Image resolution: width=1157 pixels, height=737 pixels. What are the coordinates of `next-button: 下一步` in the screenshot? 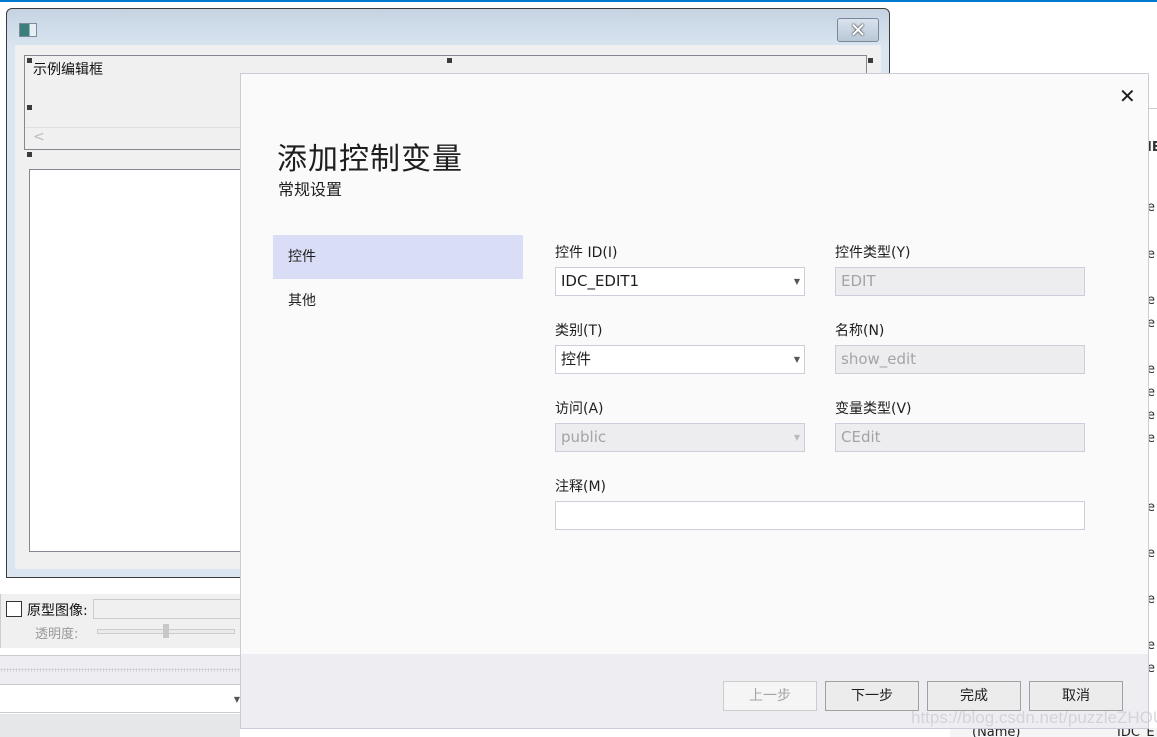 It's located at (872, 696).